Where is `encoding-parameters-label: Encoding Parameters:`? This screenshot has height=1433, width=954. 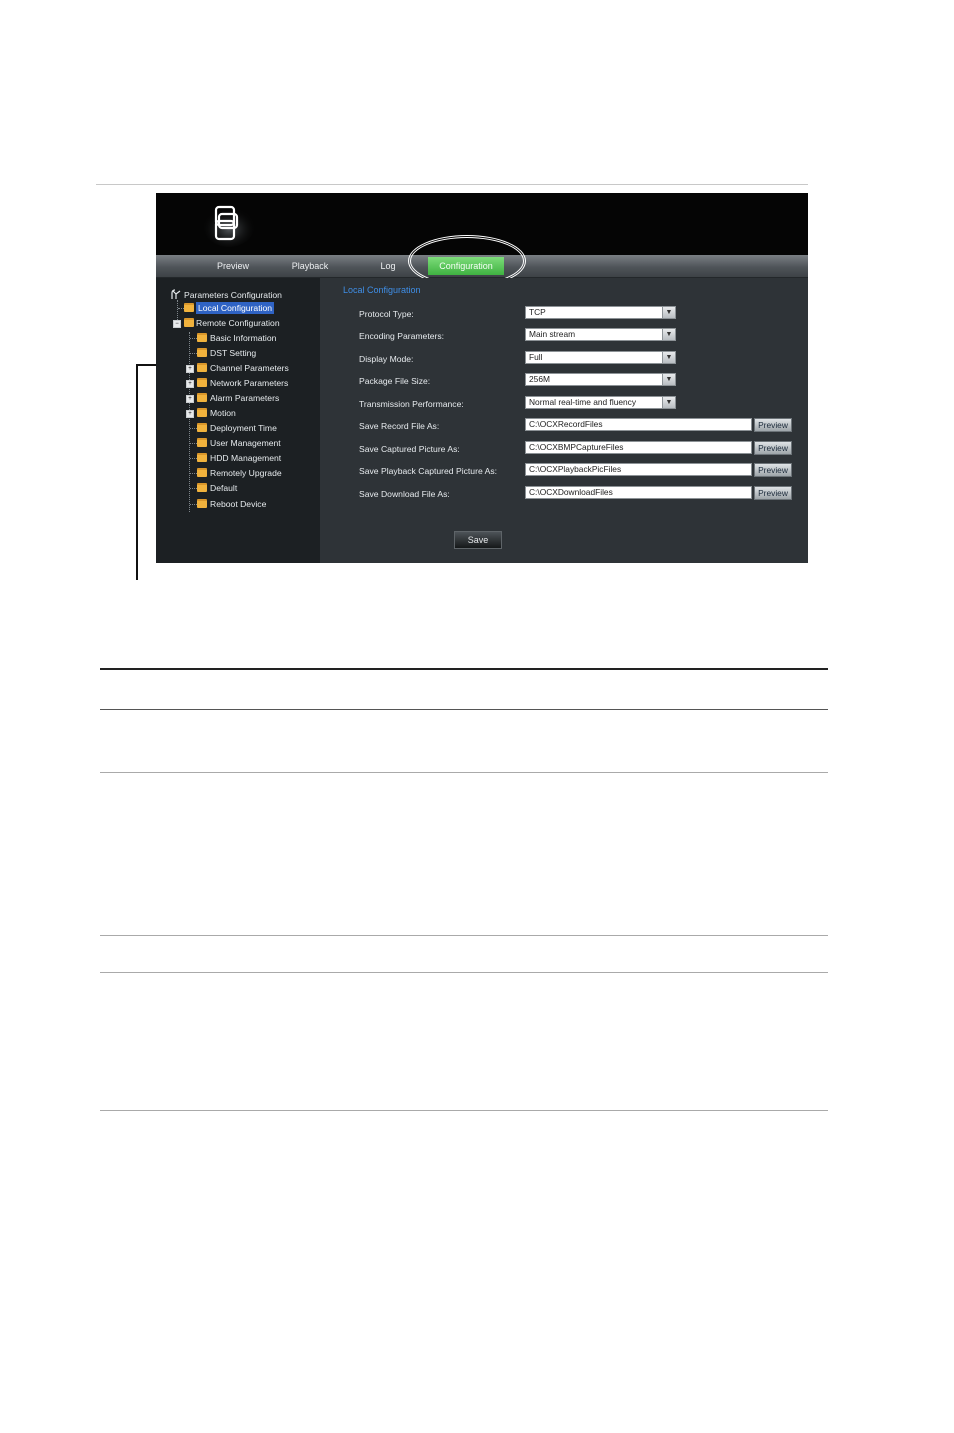 encoding-parameters-label: Encoding Parameters: is located at coordinates (402, 336).